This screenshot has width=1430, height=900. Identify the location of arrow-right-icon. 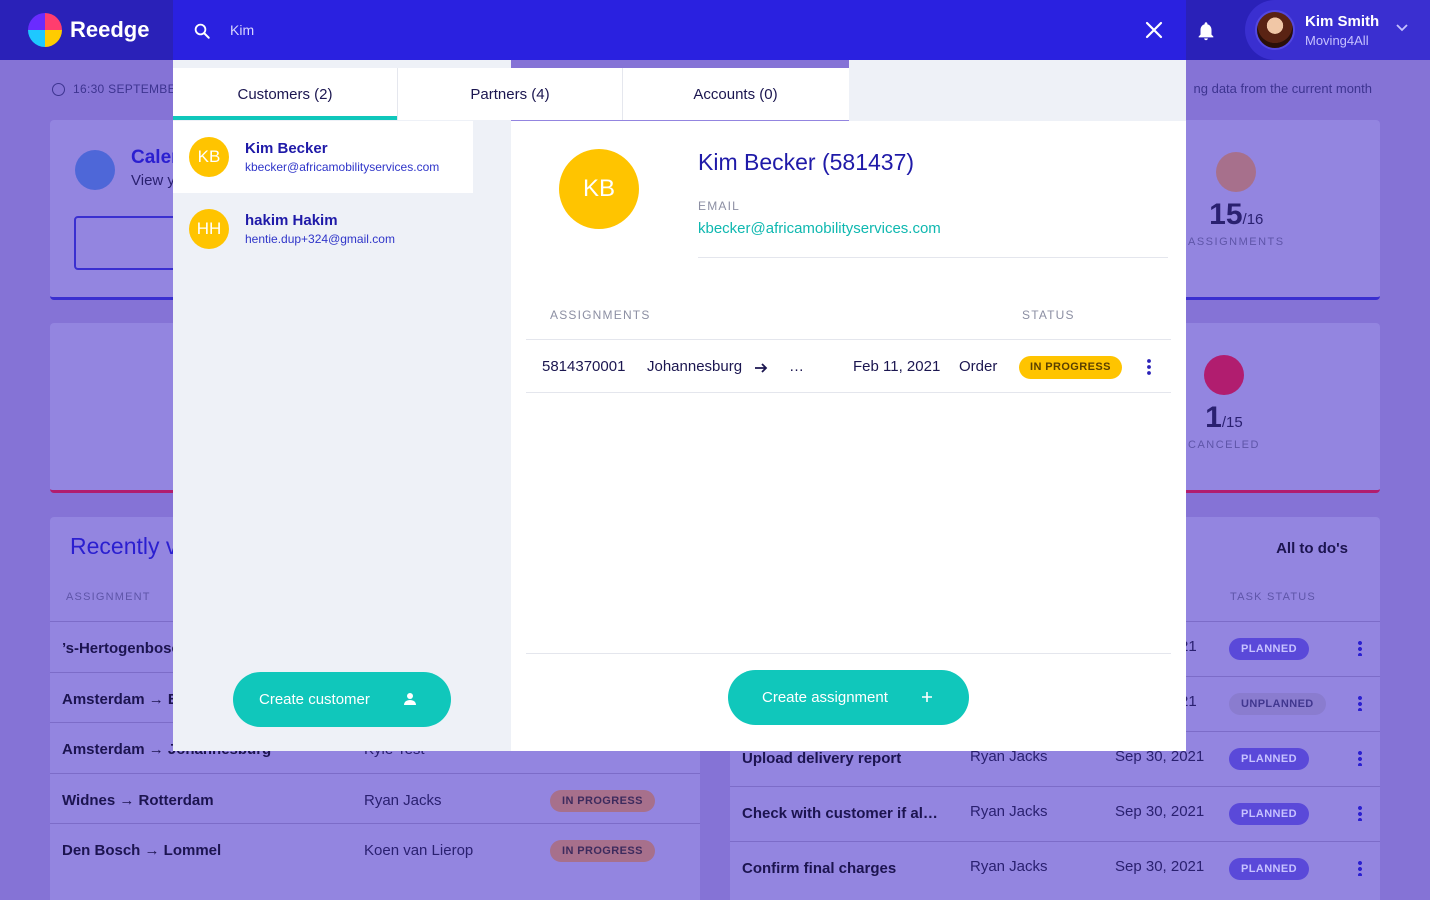
(761, 368).